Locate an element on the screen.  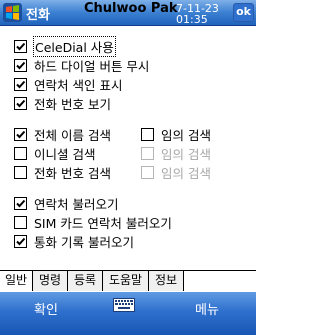
option-phone-number: 전화 번호 보기 is located at coordinates (62, 103).